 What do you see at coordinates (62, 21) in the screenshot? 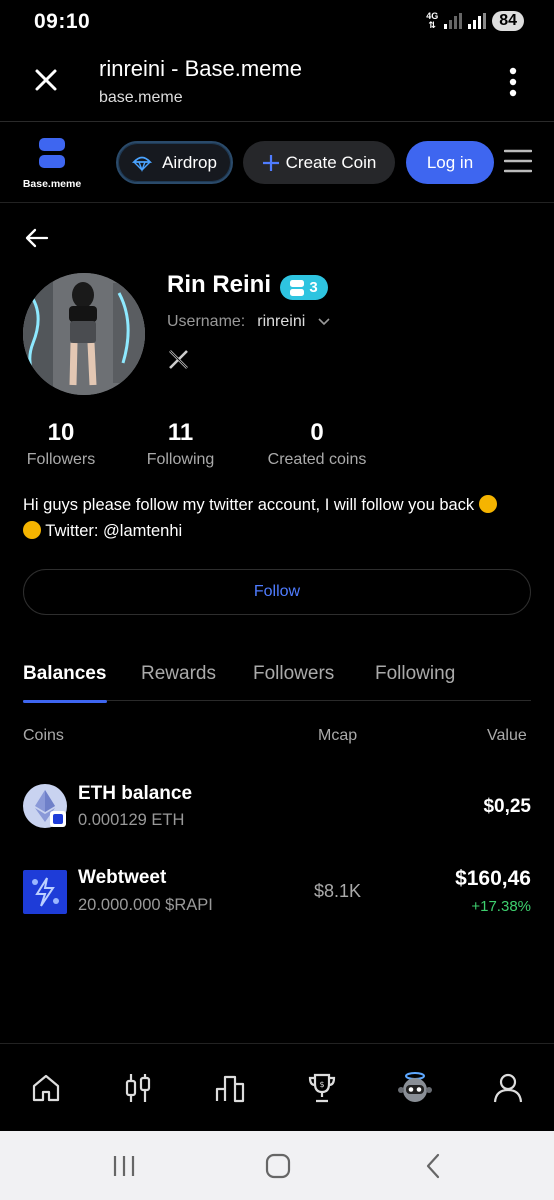
I see `status-time: 09:10` at bounding box center [62, 21].